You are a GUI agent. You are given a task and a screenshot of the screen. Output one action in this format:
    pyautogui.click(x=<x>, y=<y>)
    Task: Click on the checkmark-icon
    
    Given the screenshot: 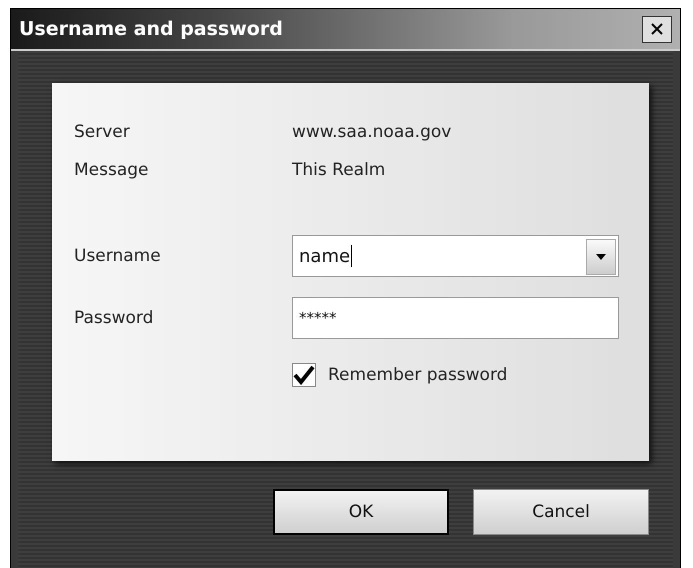 What is the action you would take?
    pyautogui.click(x=304, y=375)
    